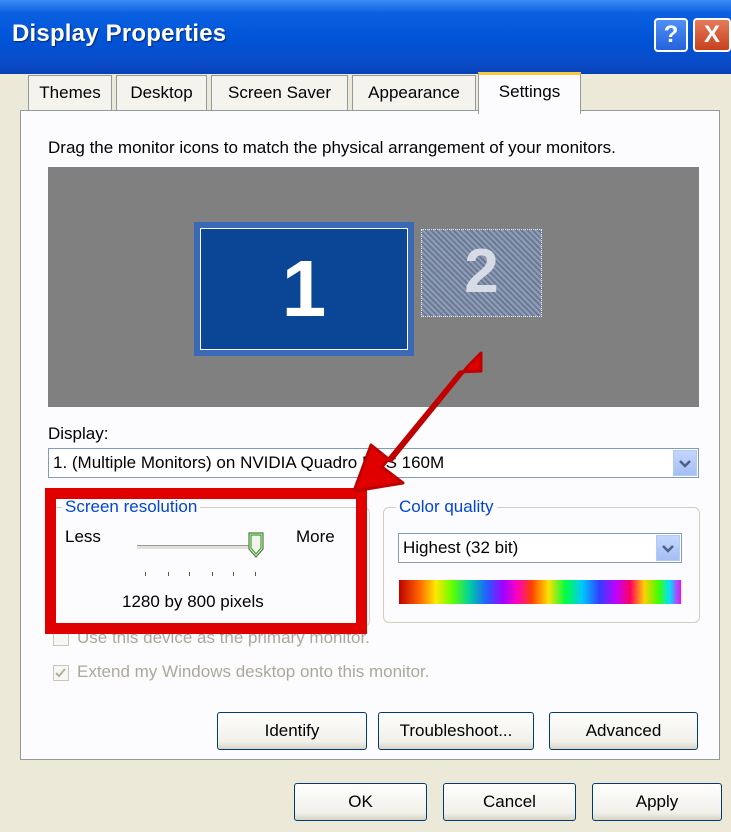  What do you see at coordinates (417, 422) in the screenshot?
I see `annotation-arrow` at bounding box center [417, 422].